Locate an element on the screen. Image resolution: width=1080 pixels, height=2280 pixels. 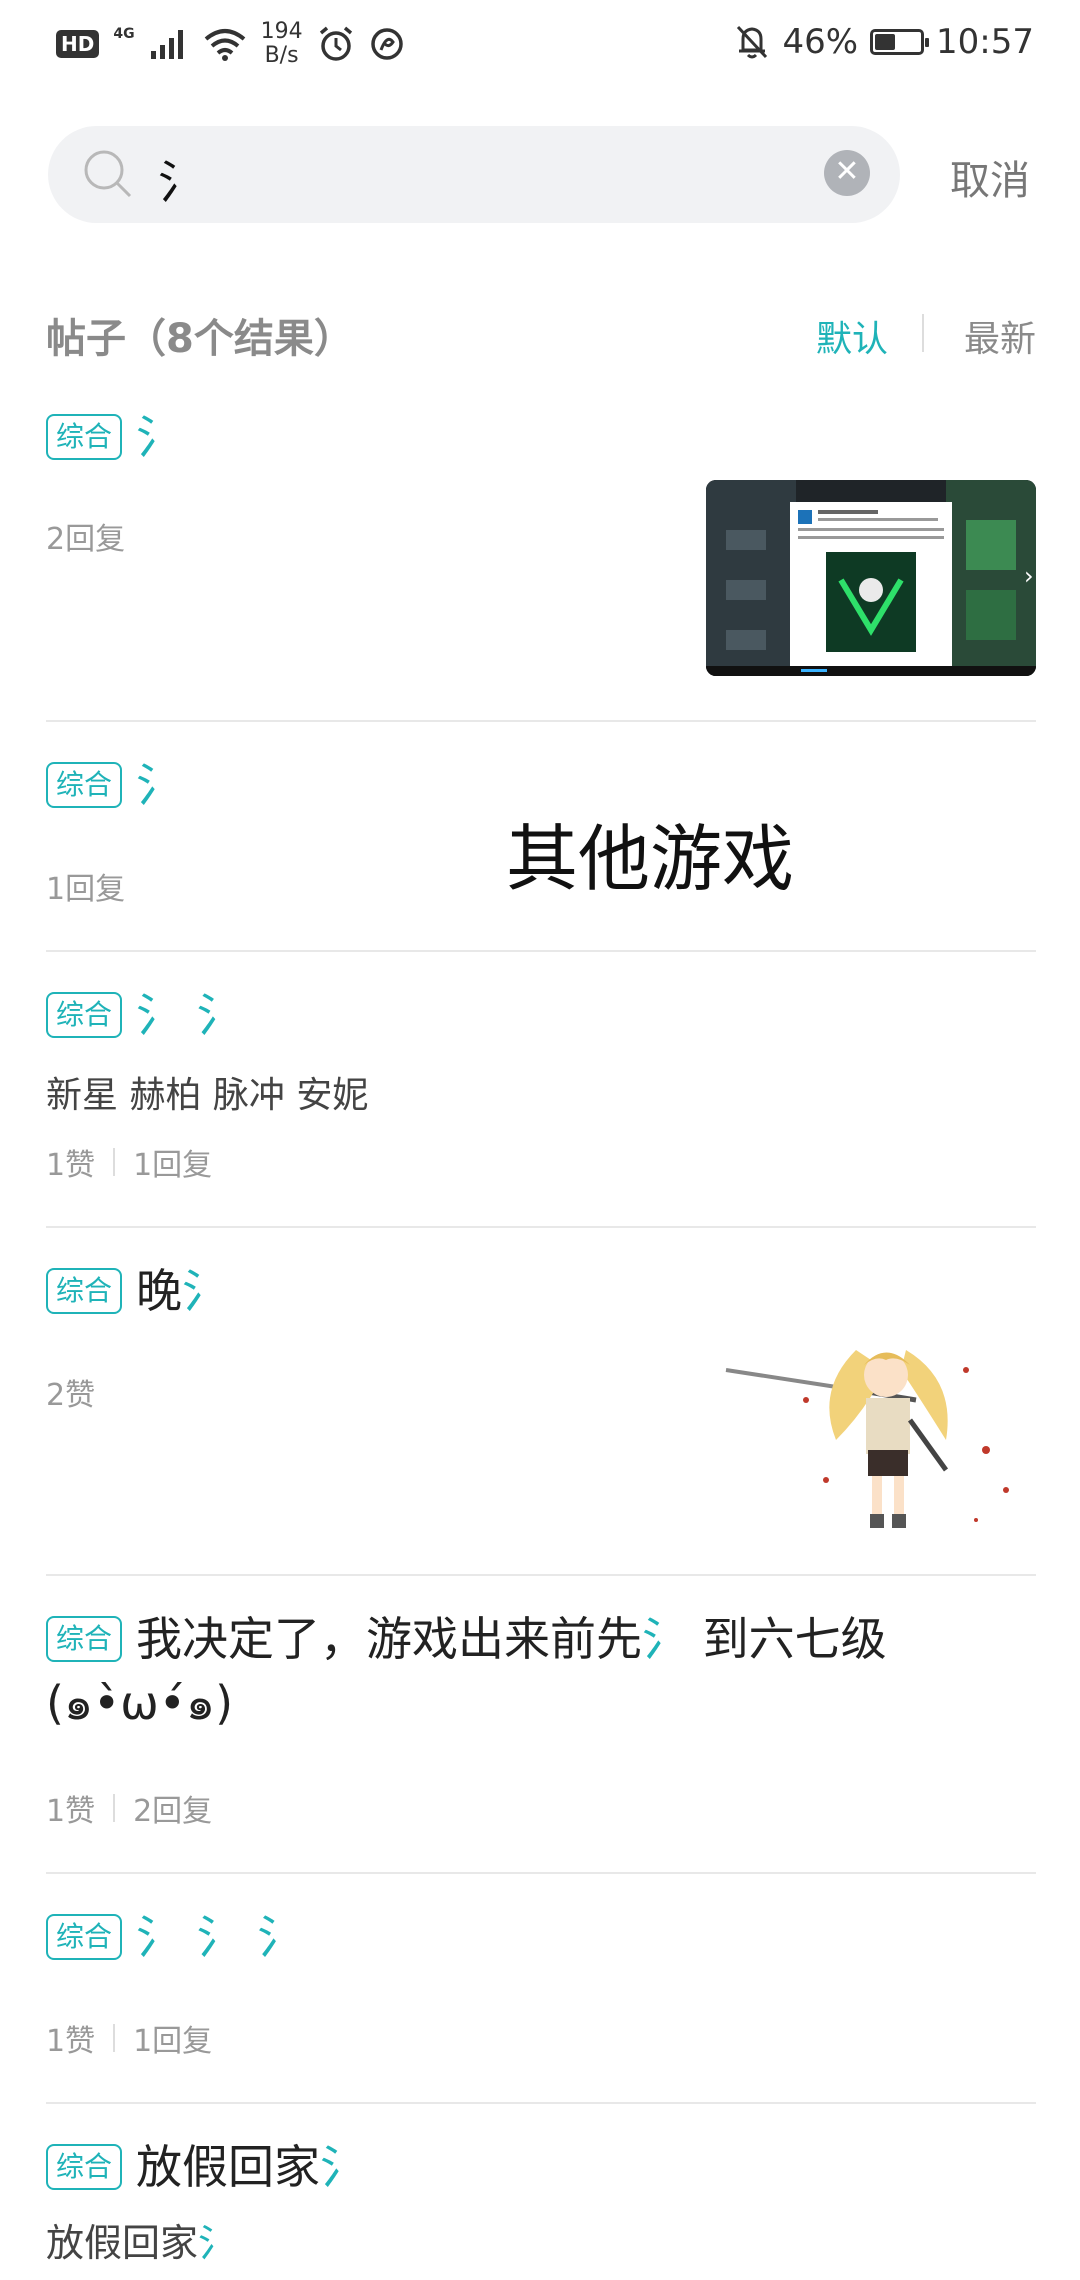
app-notification-icon is located at coordinates (386, 44).